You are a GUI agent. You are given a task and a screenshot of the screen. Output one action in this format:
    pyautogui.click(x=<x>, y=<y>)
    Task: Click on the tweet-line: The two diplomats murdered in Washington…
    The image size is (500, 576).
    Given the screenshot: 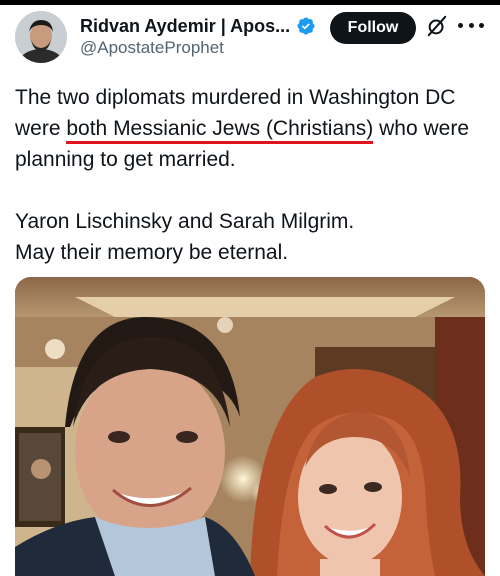 What is the action you would take?
    pyautogui.click(x=235, y=97)
    